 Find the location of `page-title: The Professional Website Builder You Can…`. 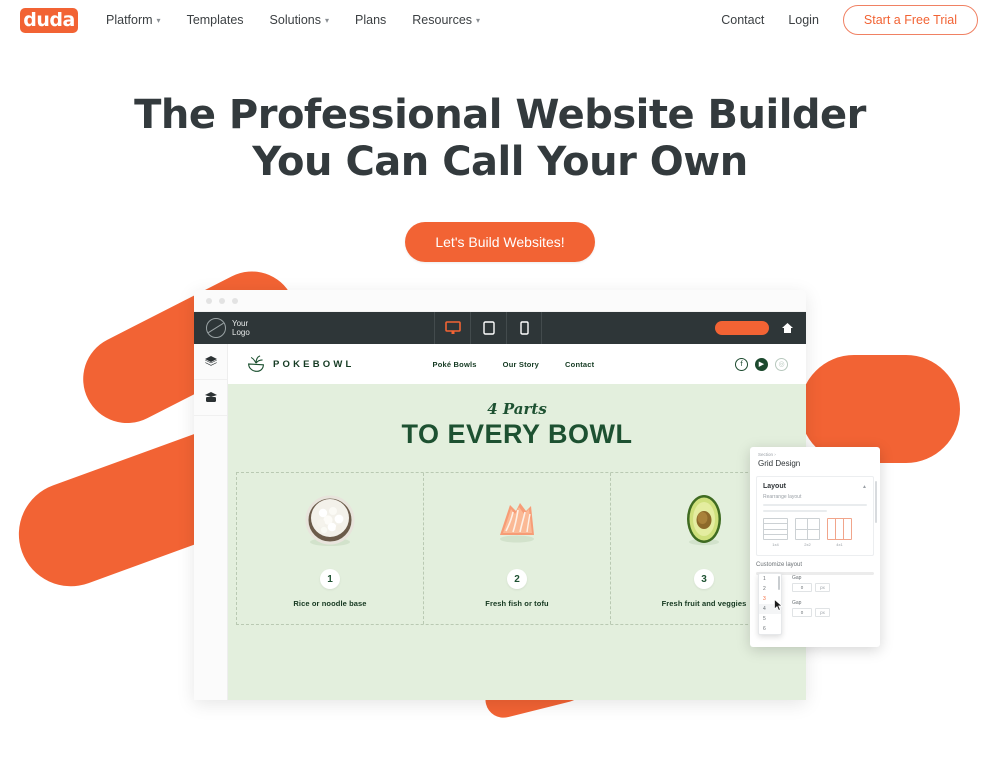

page-title: The Professional Website Builder You Can… is located at coordinates (500, 139).